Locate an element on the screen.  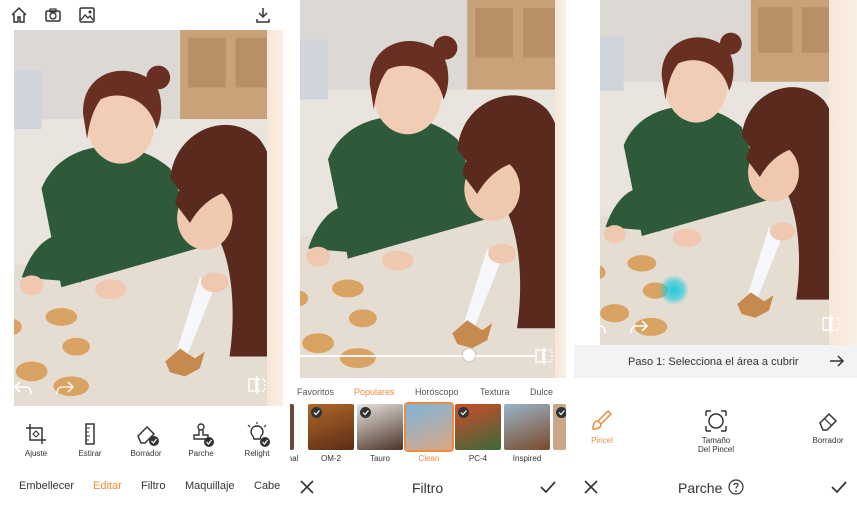
category-dulce: Dulce is located at coordinates (541, 392).